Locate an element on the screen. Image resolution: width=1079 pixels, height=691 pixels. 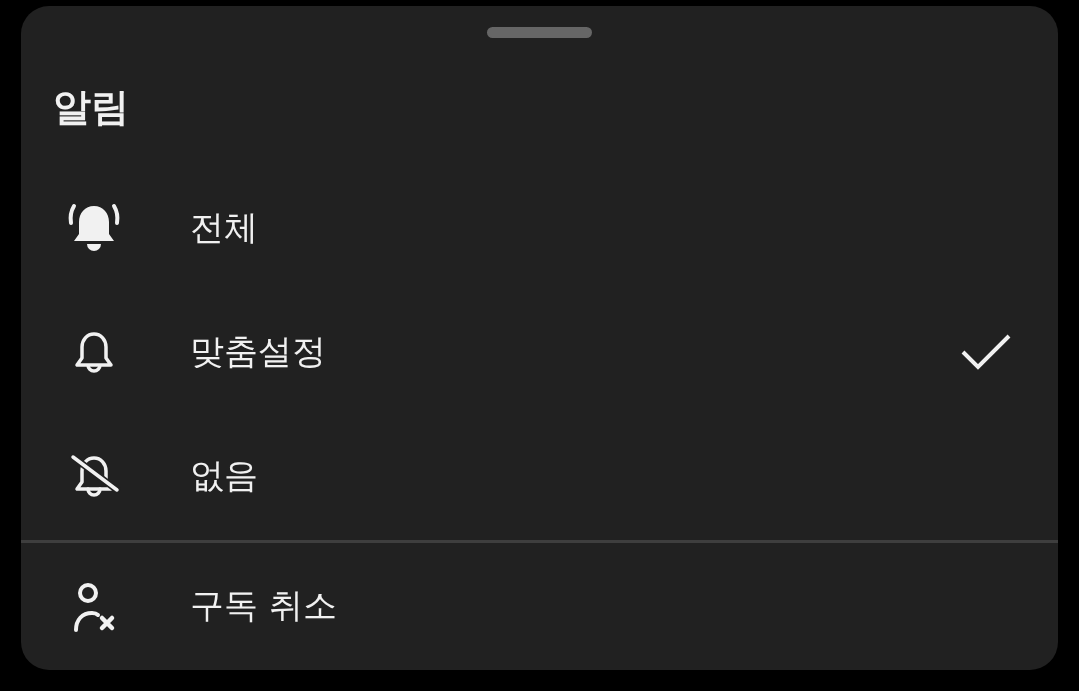
option-label: 전체 is located at coordinates (224, 227).